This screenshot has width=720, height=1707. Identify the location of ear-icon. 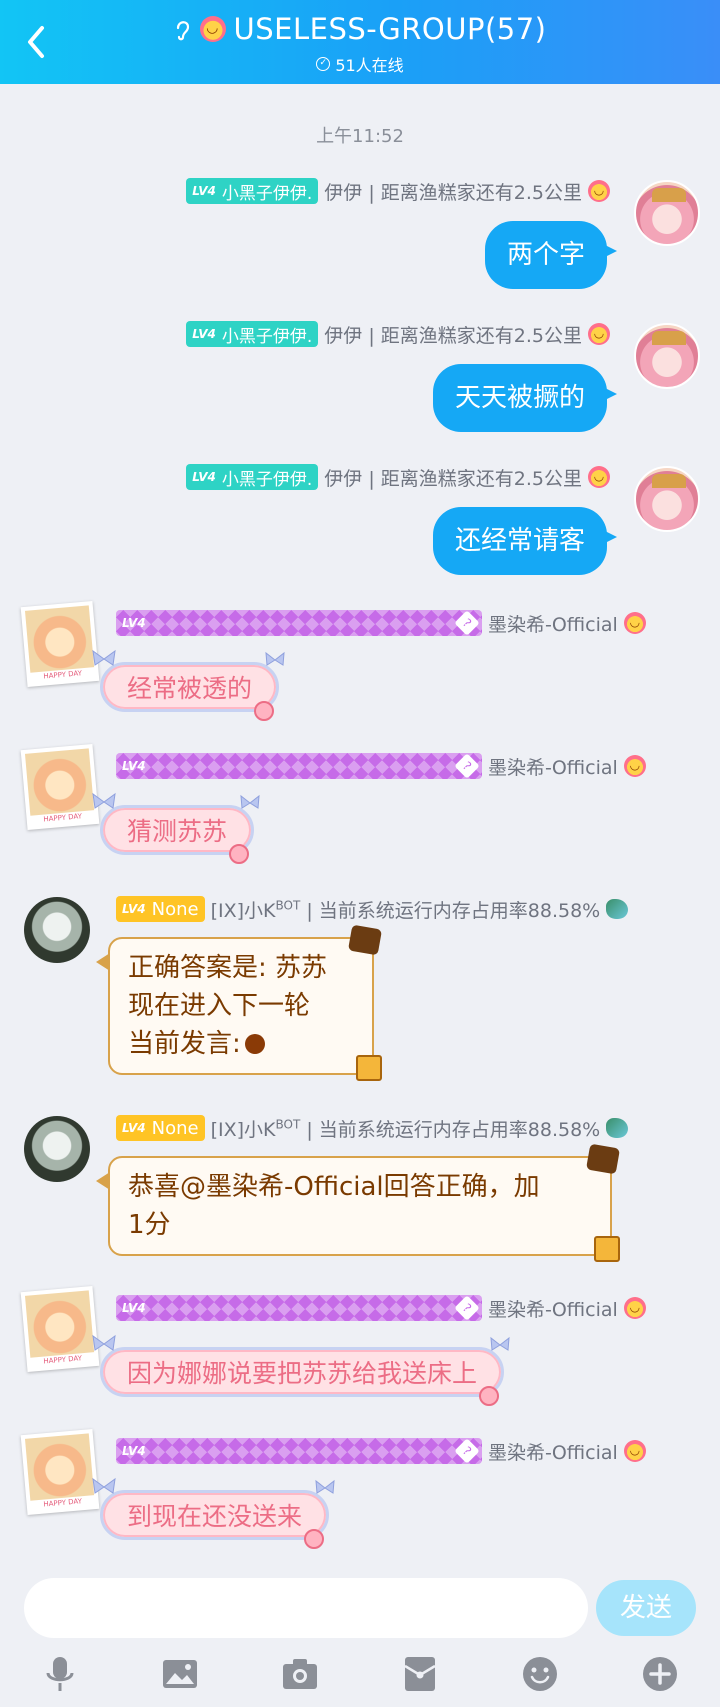
(182, 31).